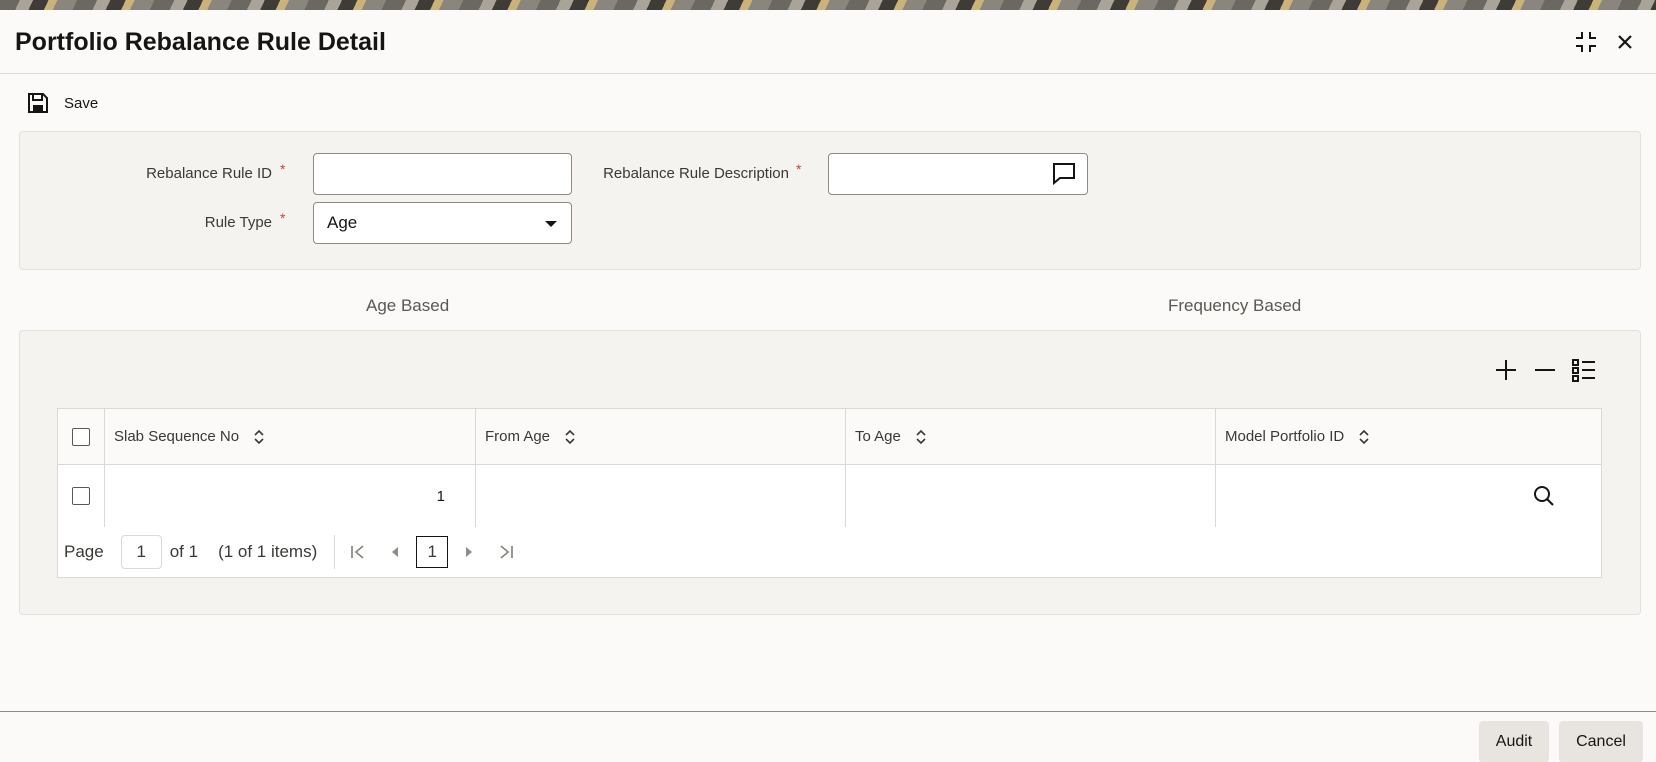 This screenshot has width=1656, height=762. What do you see at coordinates (469, 552) in the screenshot?
I see `next-page-icon` at bounding box center [469, 552].